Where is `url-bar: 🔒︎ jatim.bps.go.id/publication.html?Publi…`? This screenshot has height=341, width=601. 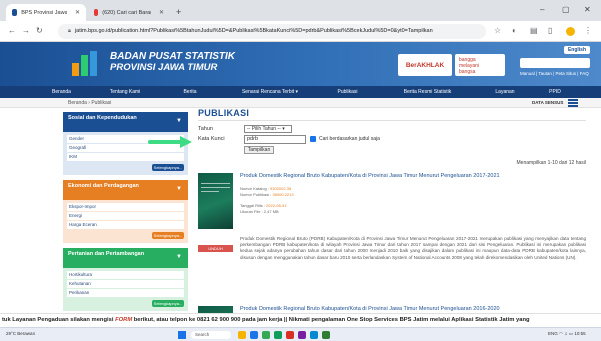
url-bar: 🔒︎ jatim.bps.go.id/publication.html?Publi… is located at coordinates (272, 31).